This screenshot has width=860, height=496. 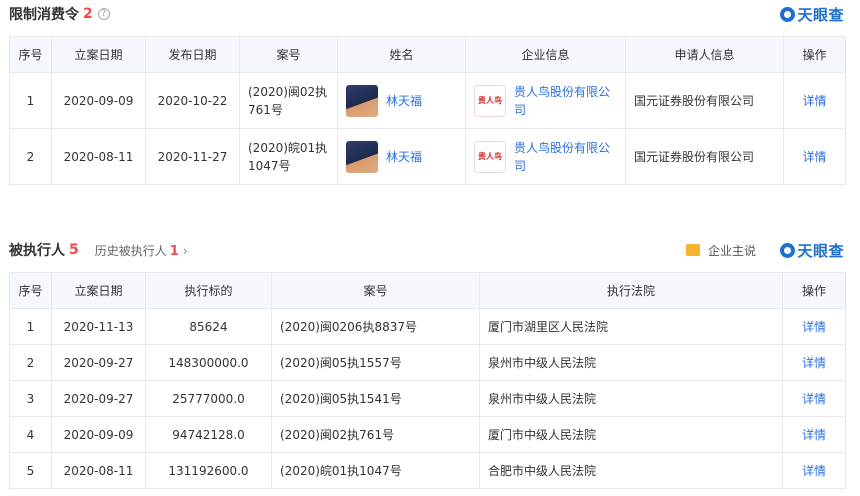 I want to click on row-number: 5, so click(x=30, y=470).